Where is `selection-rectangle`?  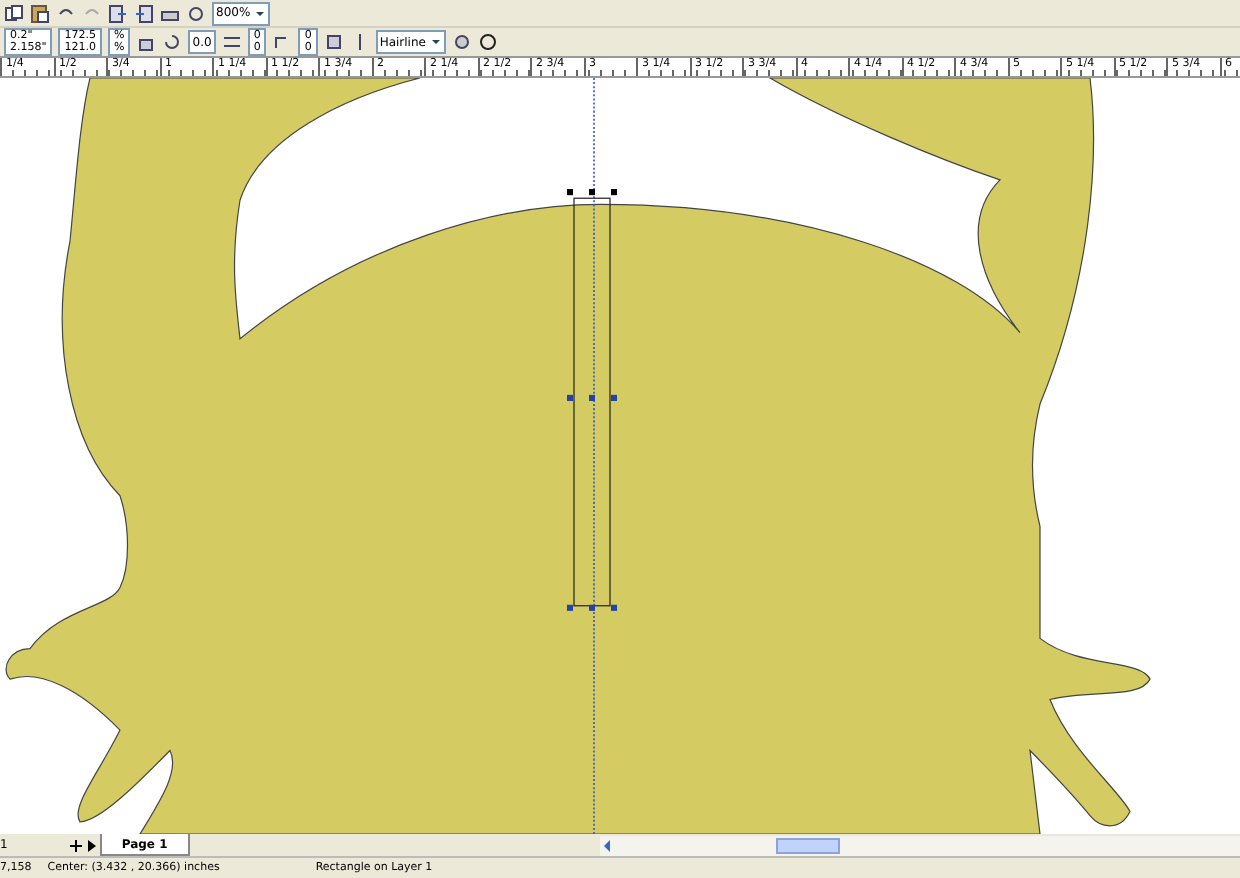 selection-rectangle is located at coordinates (592, 400).